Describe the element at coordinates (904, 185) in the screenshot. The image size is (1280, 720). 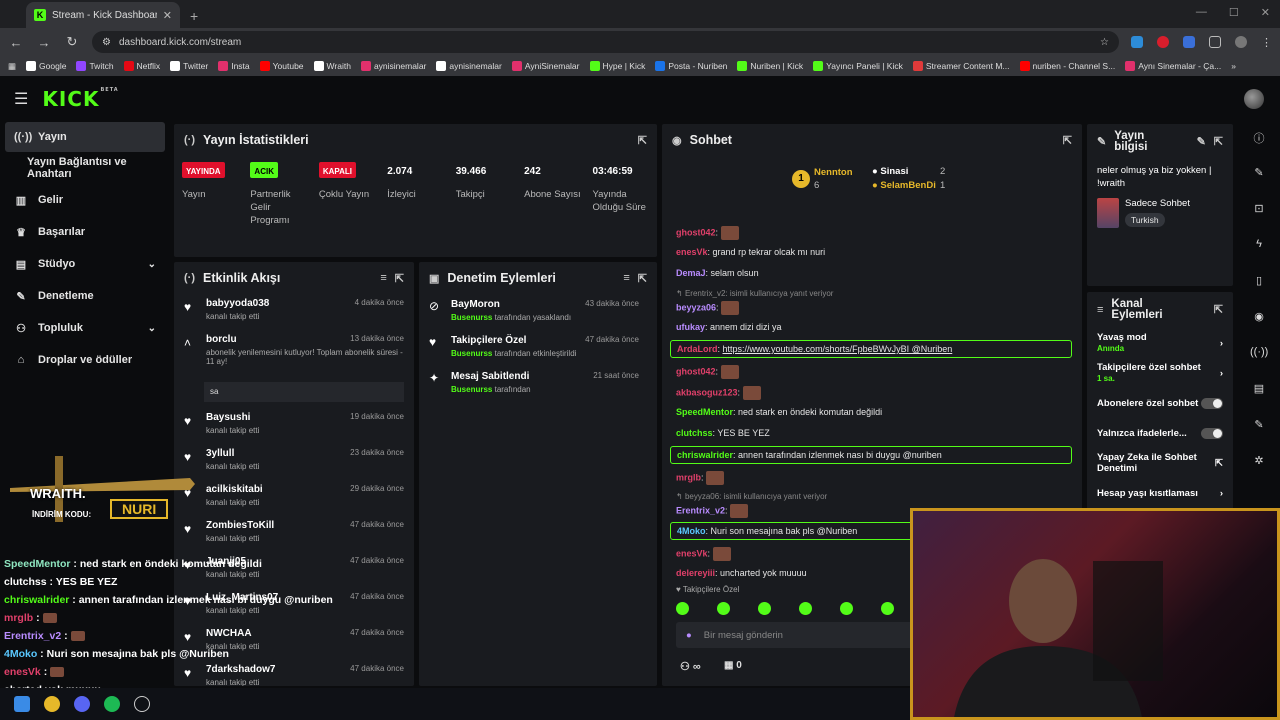
I see `leader-3: ● SelamBenDi` at that location.